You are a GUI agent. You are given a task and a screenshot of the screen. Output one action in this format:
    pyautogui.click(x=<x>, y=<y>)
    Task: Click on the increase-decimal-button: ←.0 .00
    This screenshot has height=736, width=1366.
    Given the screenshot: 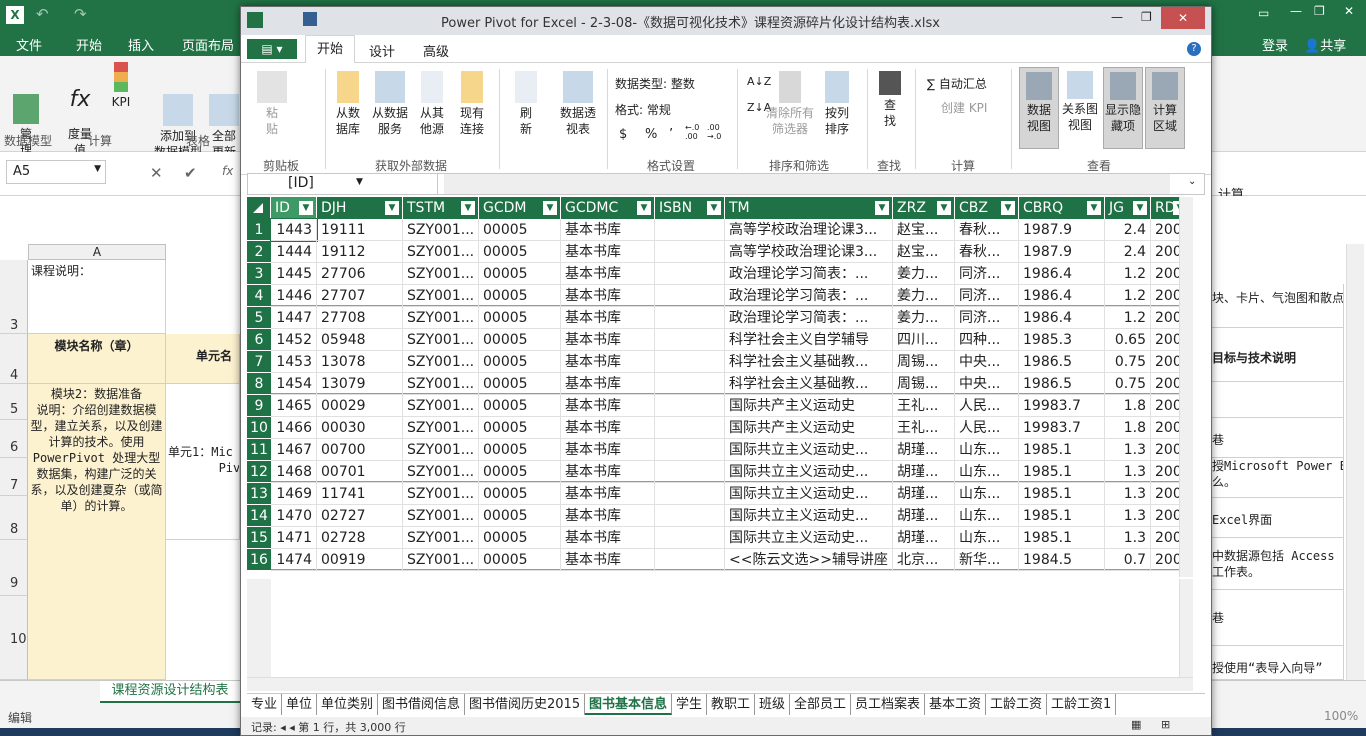 What is the action you would take?
    pyautogui.click(x=692, y=132)
    